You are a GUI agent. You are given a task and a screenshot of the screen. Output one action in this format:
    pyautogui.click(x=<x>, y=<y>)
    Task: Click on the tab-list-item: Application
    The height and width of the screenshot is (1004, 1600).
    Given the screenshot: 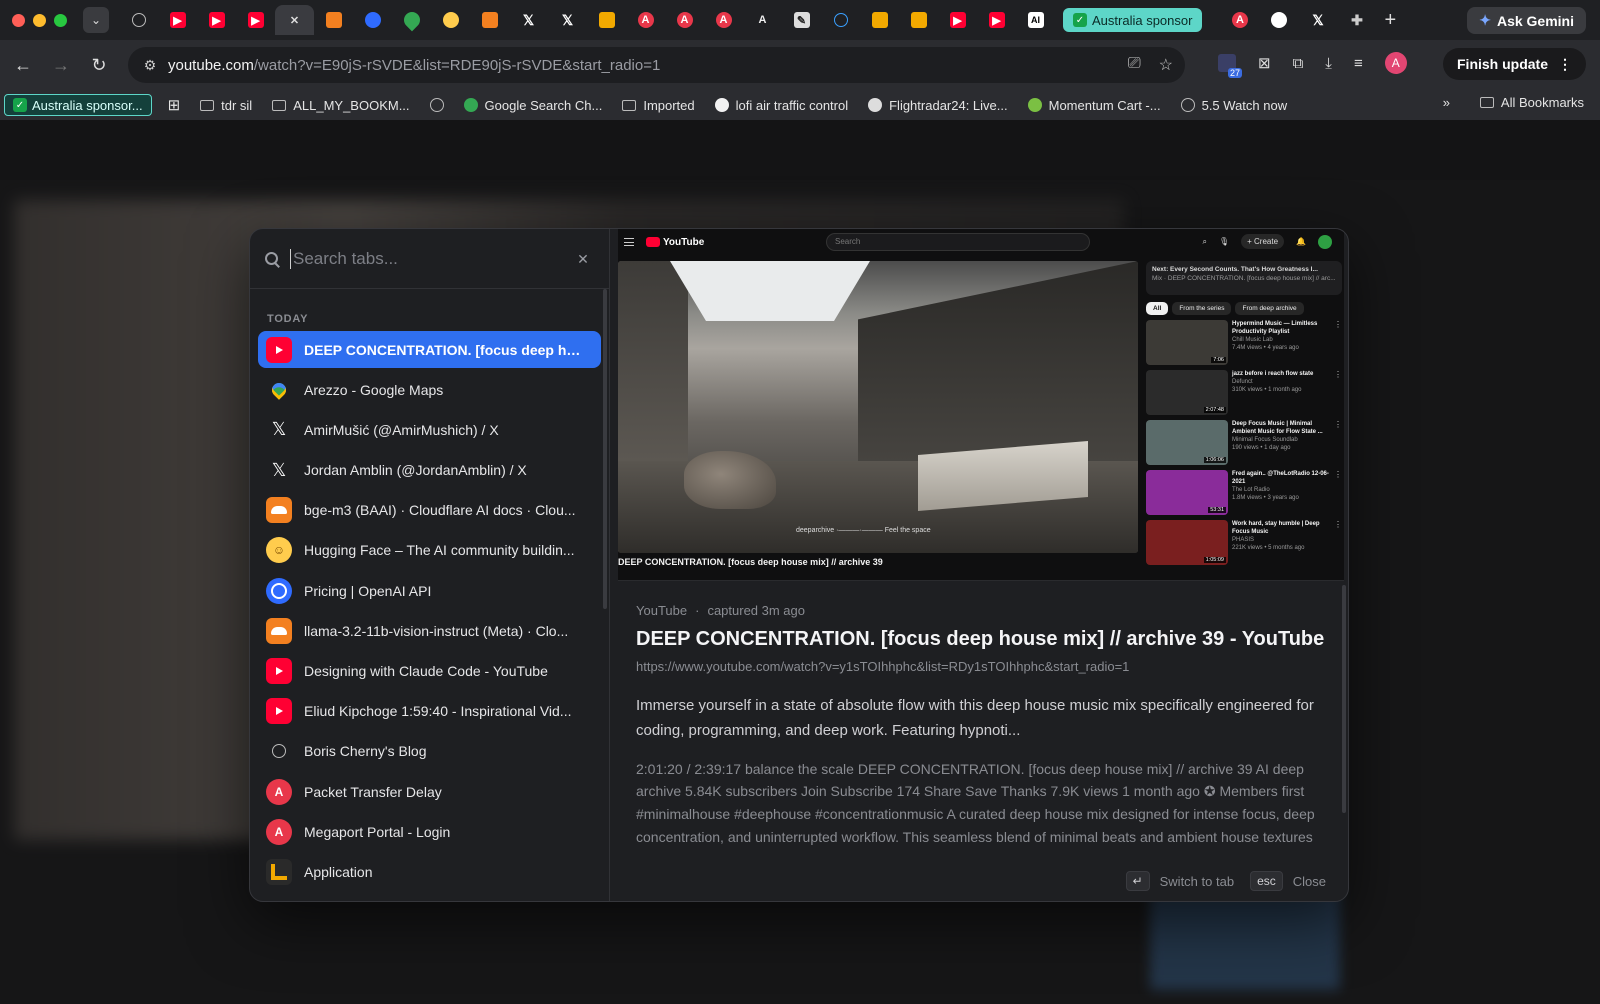 What is the action you would take?
    pyautogui.click(x=429, y=871)
    